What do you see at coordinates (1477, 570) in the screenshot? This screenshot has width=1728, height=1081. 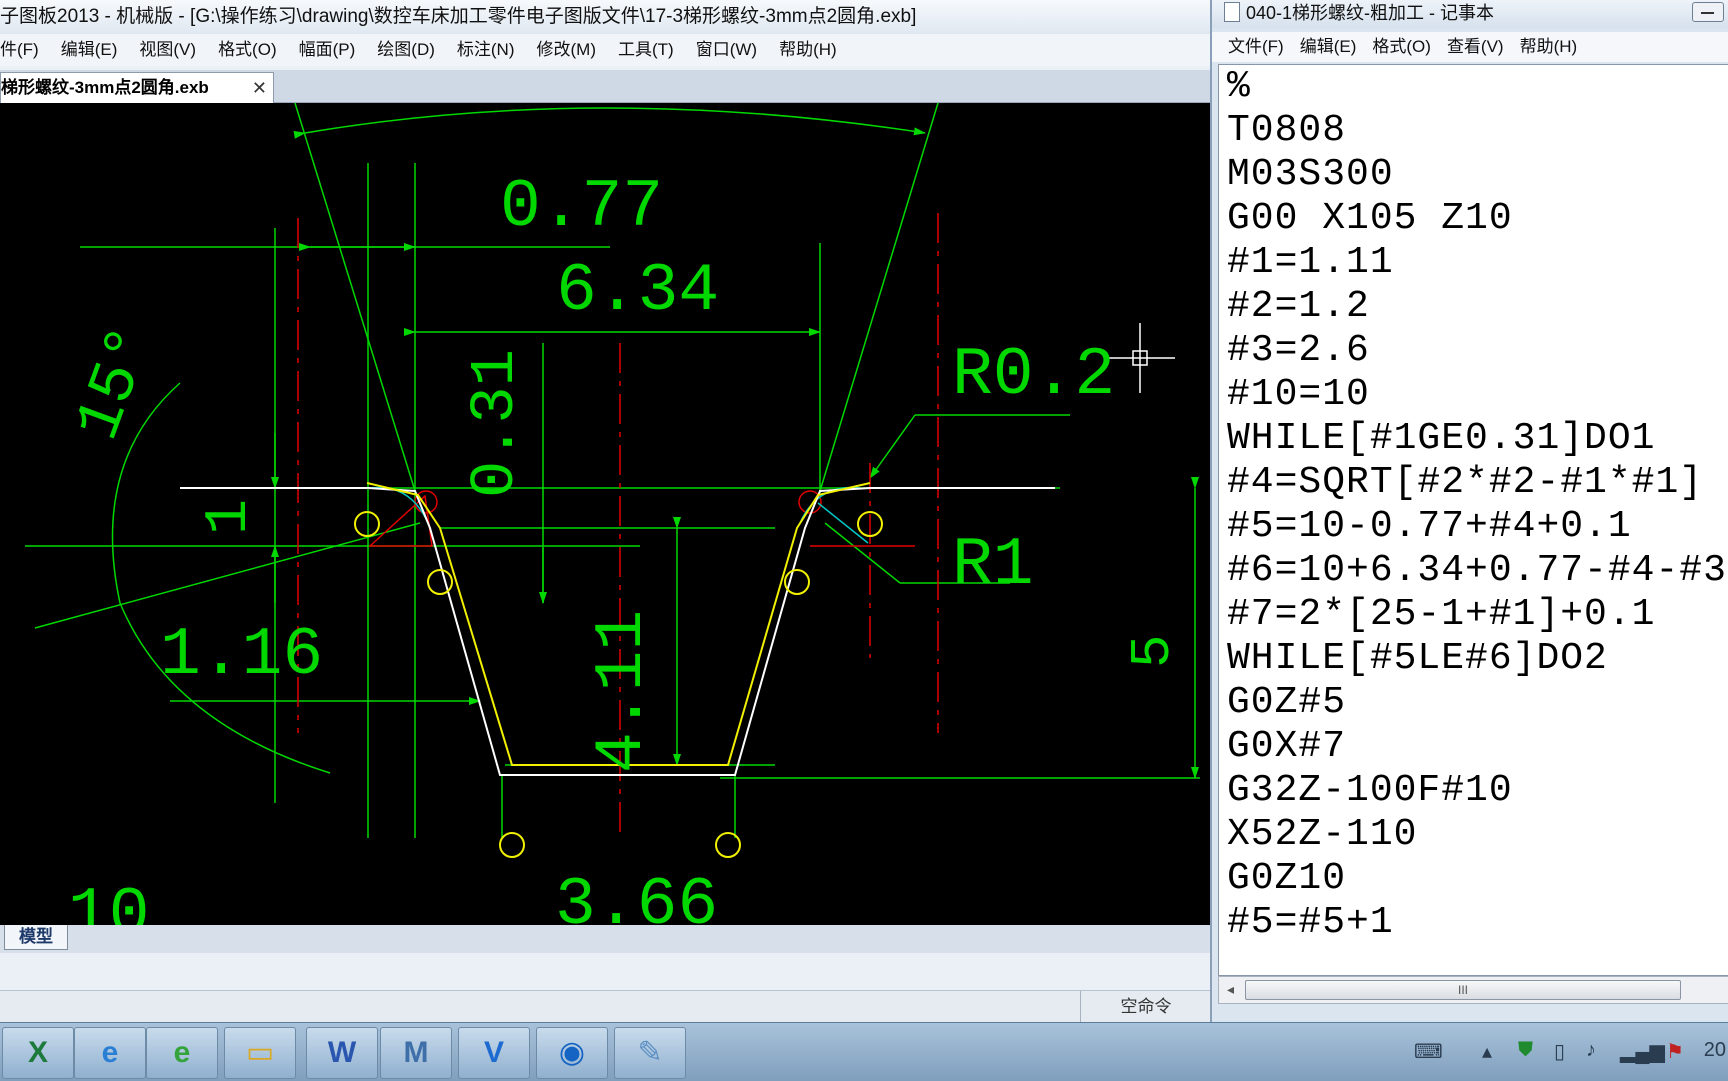 I see `code-line: #6=10+6.34+0.77-#4-#3-` at bounding box center [1477, 570].